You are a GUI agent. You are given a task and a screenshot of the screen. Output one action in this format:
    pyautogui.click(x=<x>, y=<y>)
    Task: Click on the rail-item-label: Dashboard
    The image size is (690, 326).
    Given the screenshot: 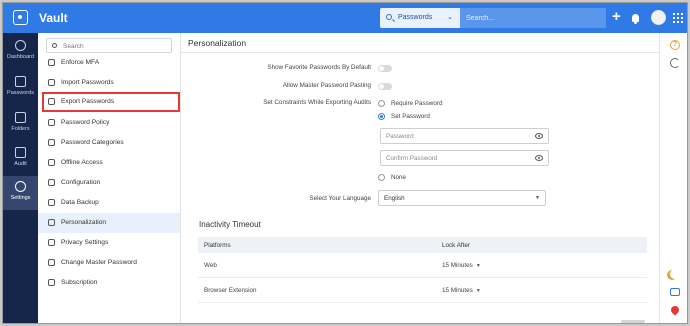 What is the action you would take?
    pyautogui.click(x=20, y=57)
    